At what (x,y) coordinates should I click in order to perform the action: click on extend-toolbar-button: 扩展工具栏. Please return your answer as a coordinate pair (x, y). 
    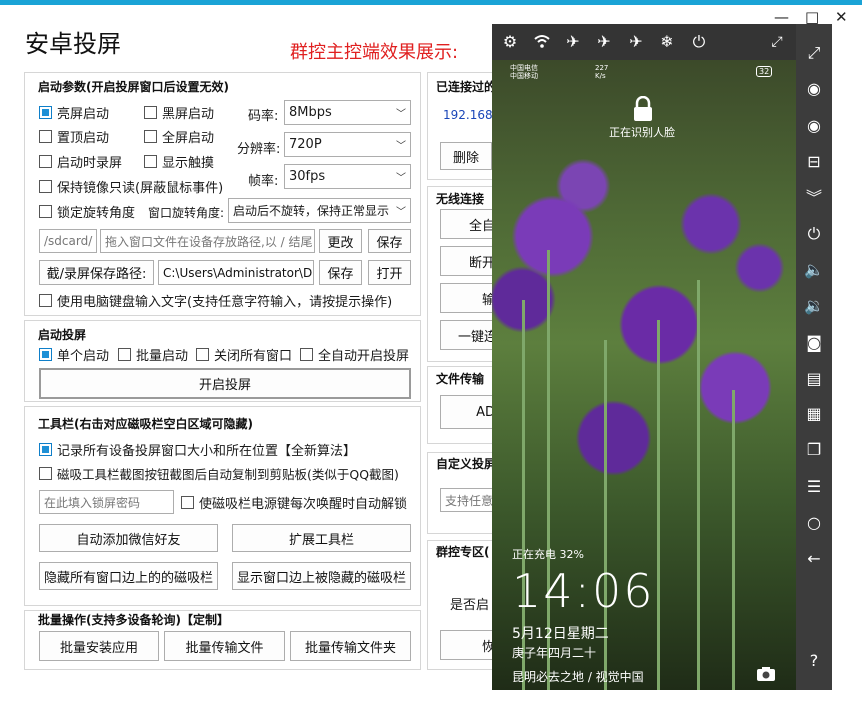
    Looking at the image, I should click on (321, 538).